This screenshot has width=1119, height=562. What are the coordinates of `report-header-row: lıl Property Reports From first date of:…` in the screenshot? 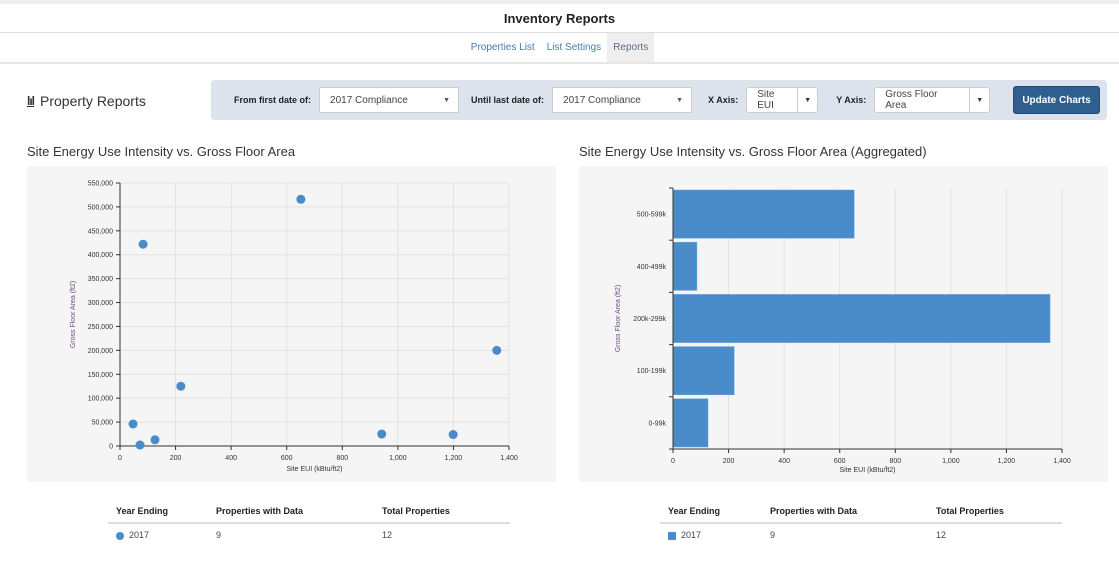 It's located at (559, 100).